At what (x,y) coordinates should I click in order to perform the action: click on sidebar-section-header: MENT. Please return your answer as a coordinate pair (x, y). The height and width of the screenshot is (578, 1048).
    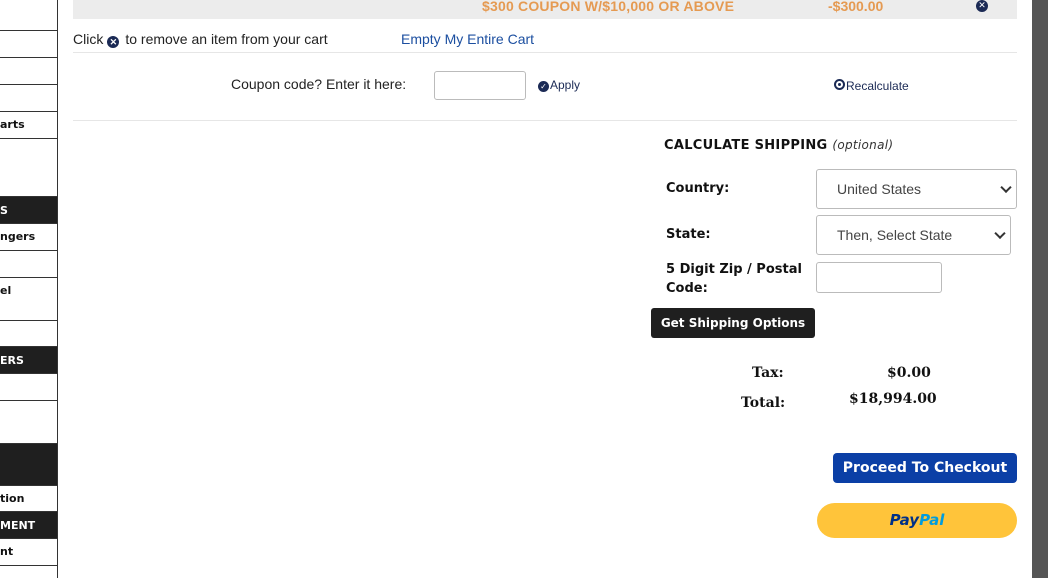
    Looking at the image, I should click on (28, 525).